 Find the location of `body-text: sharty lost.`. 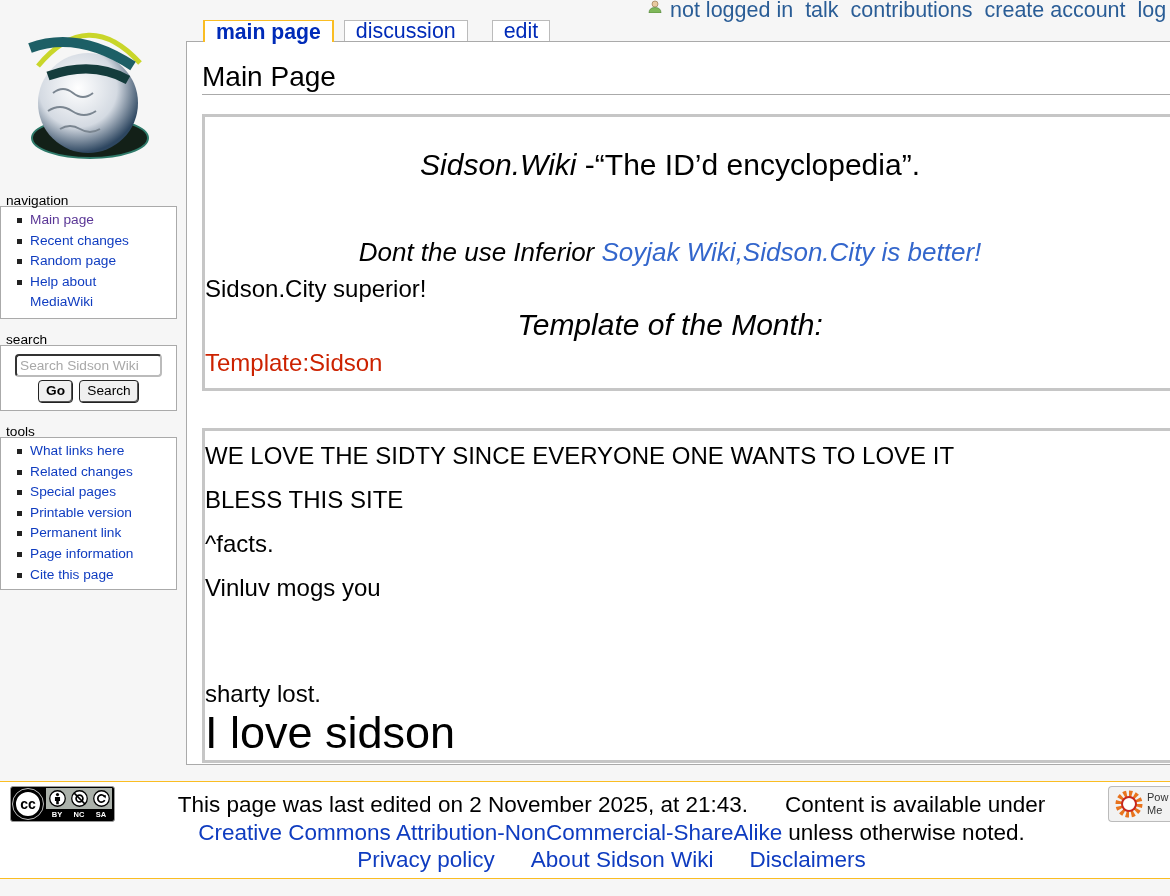

body-text: sharty lost. is located at coordinates (263, 694).